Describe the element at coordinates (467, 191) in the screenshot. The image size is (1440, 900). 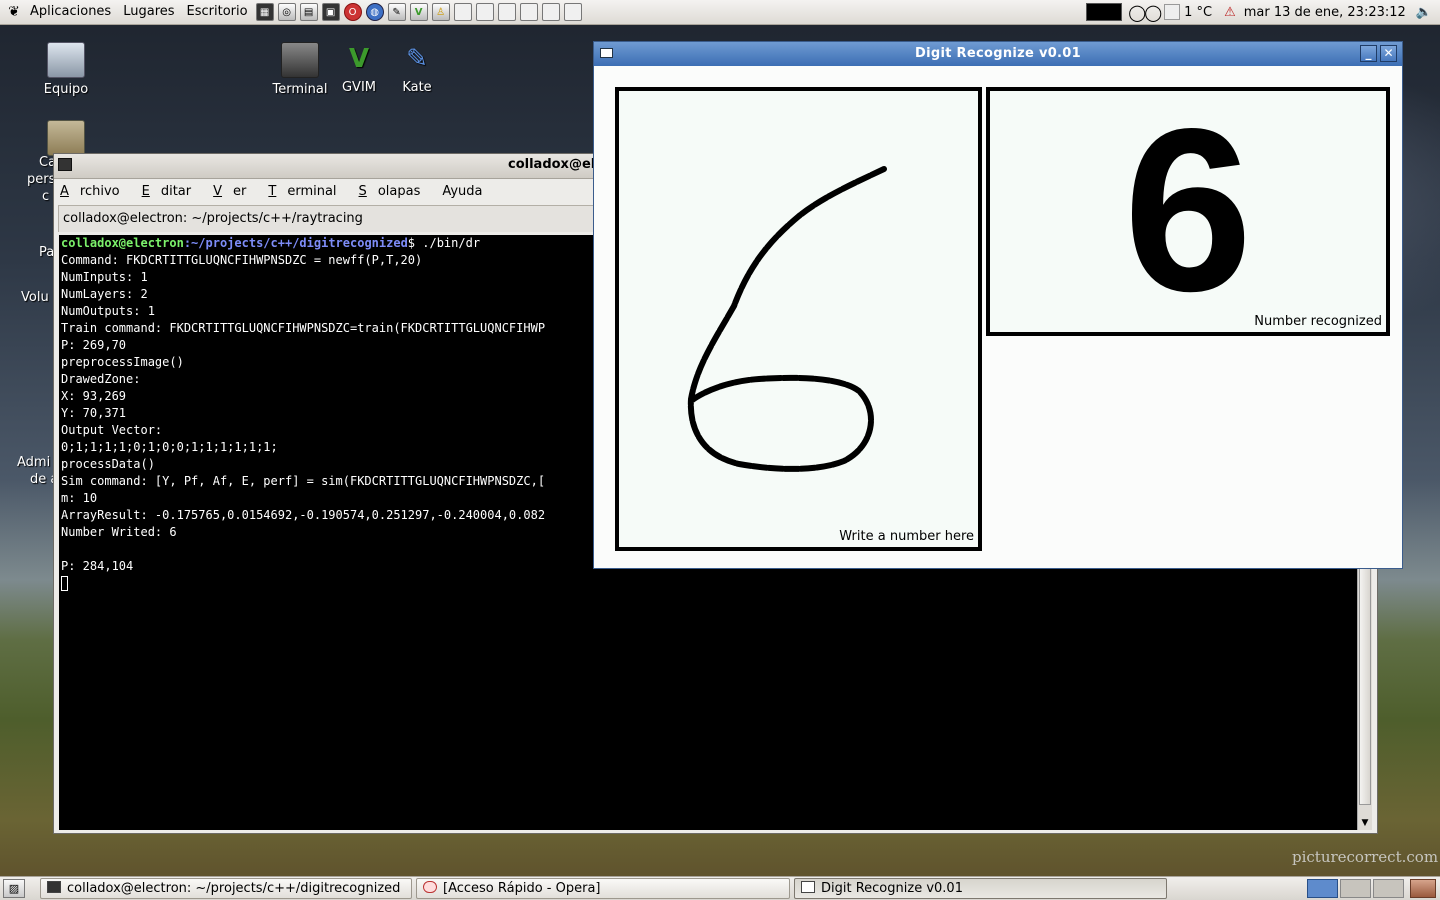
I see `menu-ayuda: Ayuda` at that location.